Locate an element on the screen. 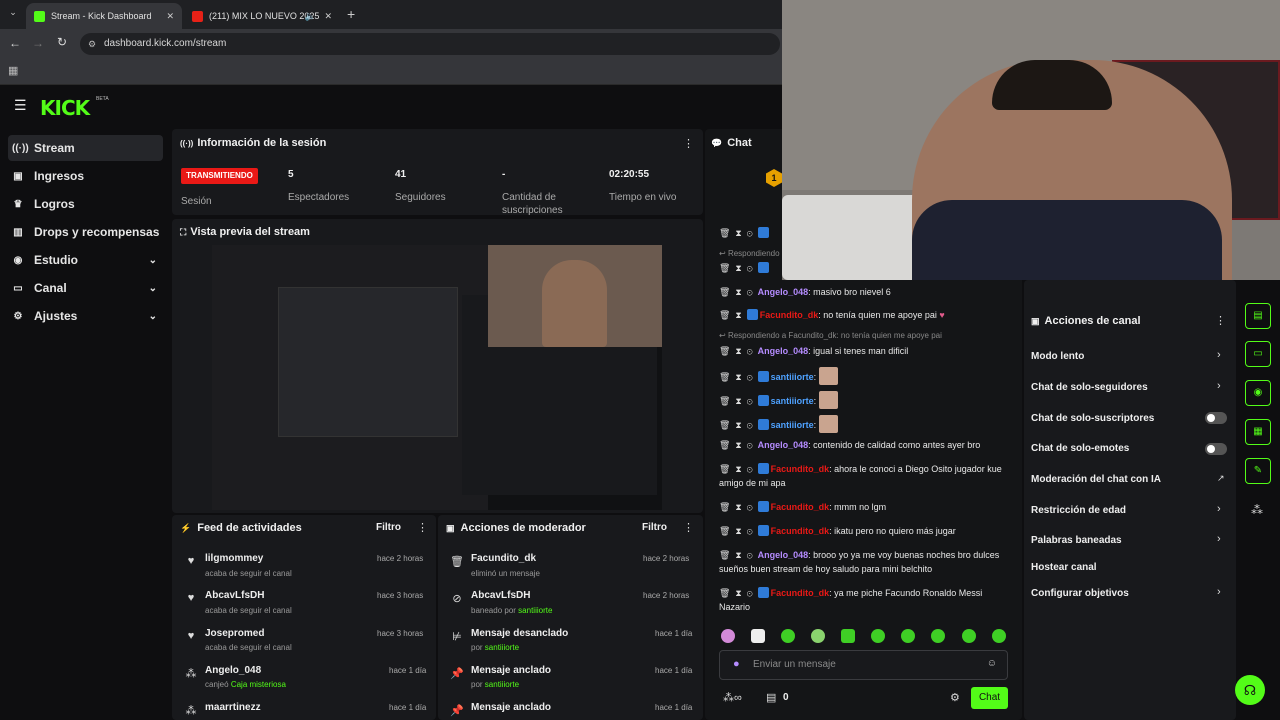 This screenshot has width=1280, height=720. host-channel-setting: Hostear canal is located at coordinates (1064, 567).